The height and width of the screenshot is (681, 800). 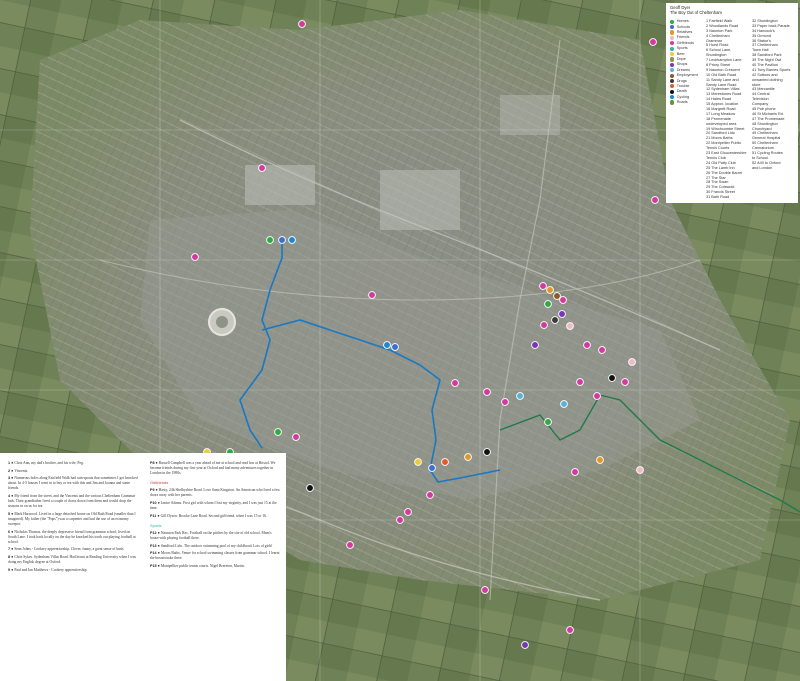 I want to click on section-heading: Girlfriends, so click(x=159, y=483).